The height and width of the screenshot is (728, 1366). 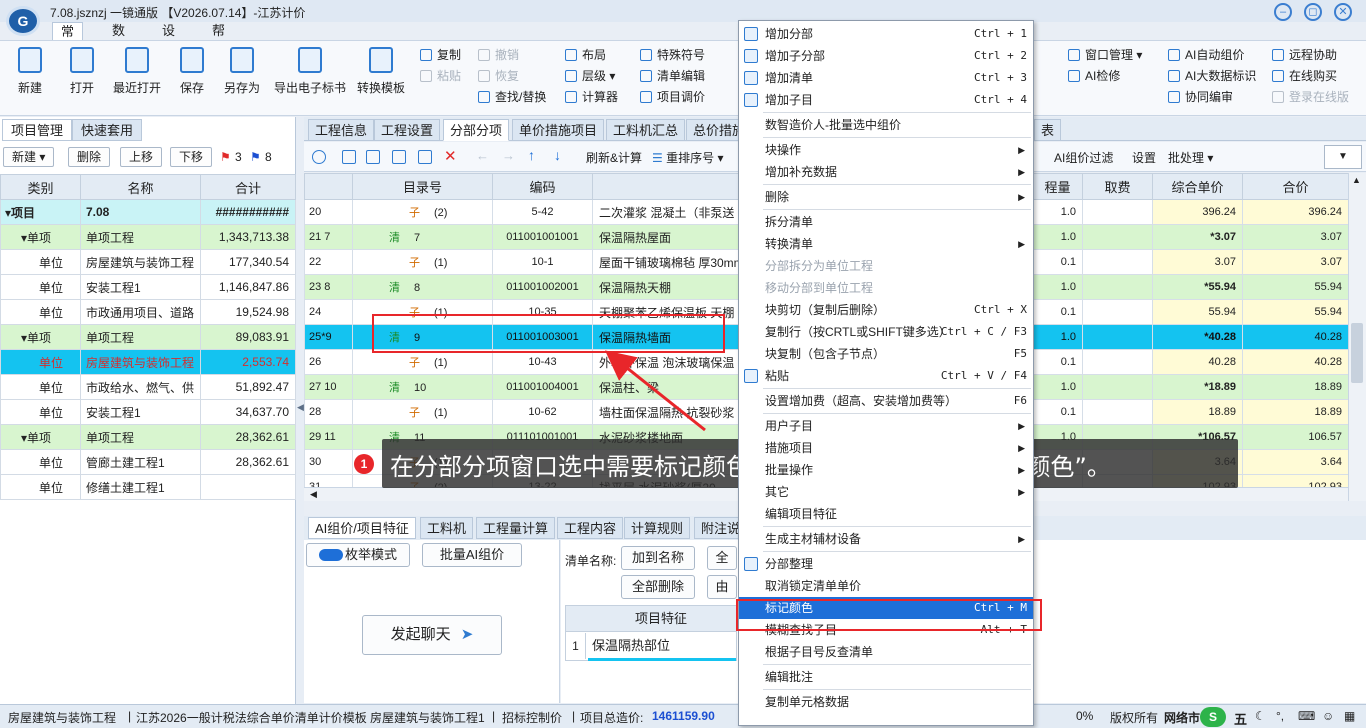 What do you see at coordinates (1295, 362) in the screenshot?
I see `cell-amount: 40.28` at bounding box center [1295, 362].